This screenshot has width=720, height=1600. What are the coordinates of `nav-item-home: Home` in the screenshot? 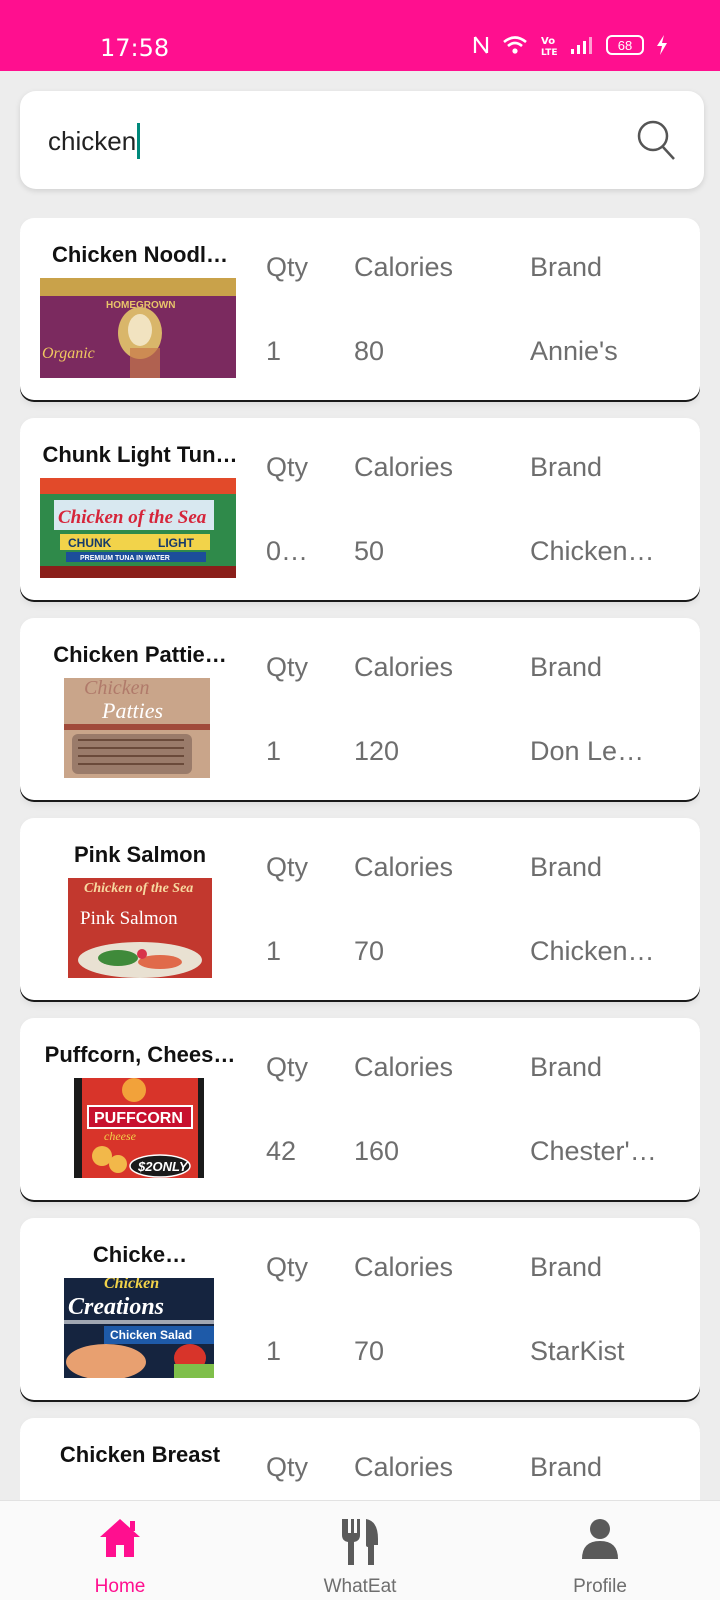 It's located at (120, 1550).